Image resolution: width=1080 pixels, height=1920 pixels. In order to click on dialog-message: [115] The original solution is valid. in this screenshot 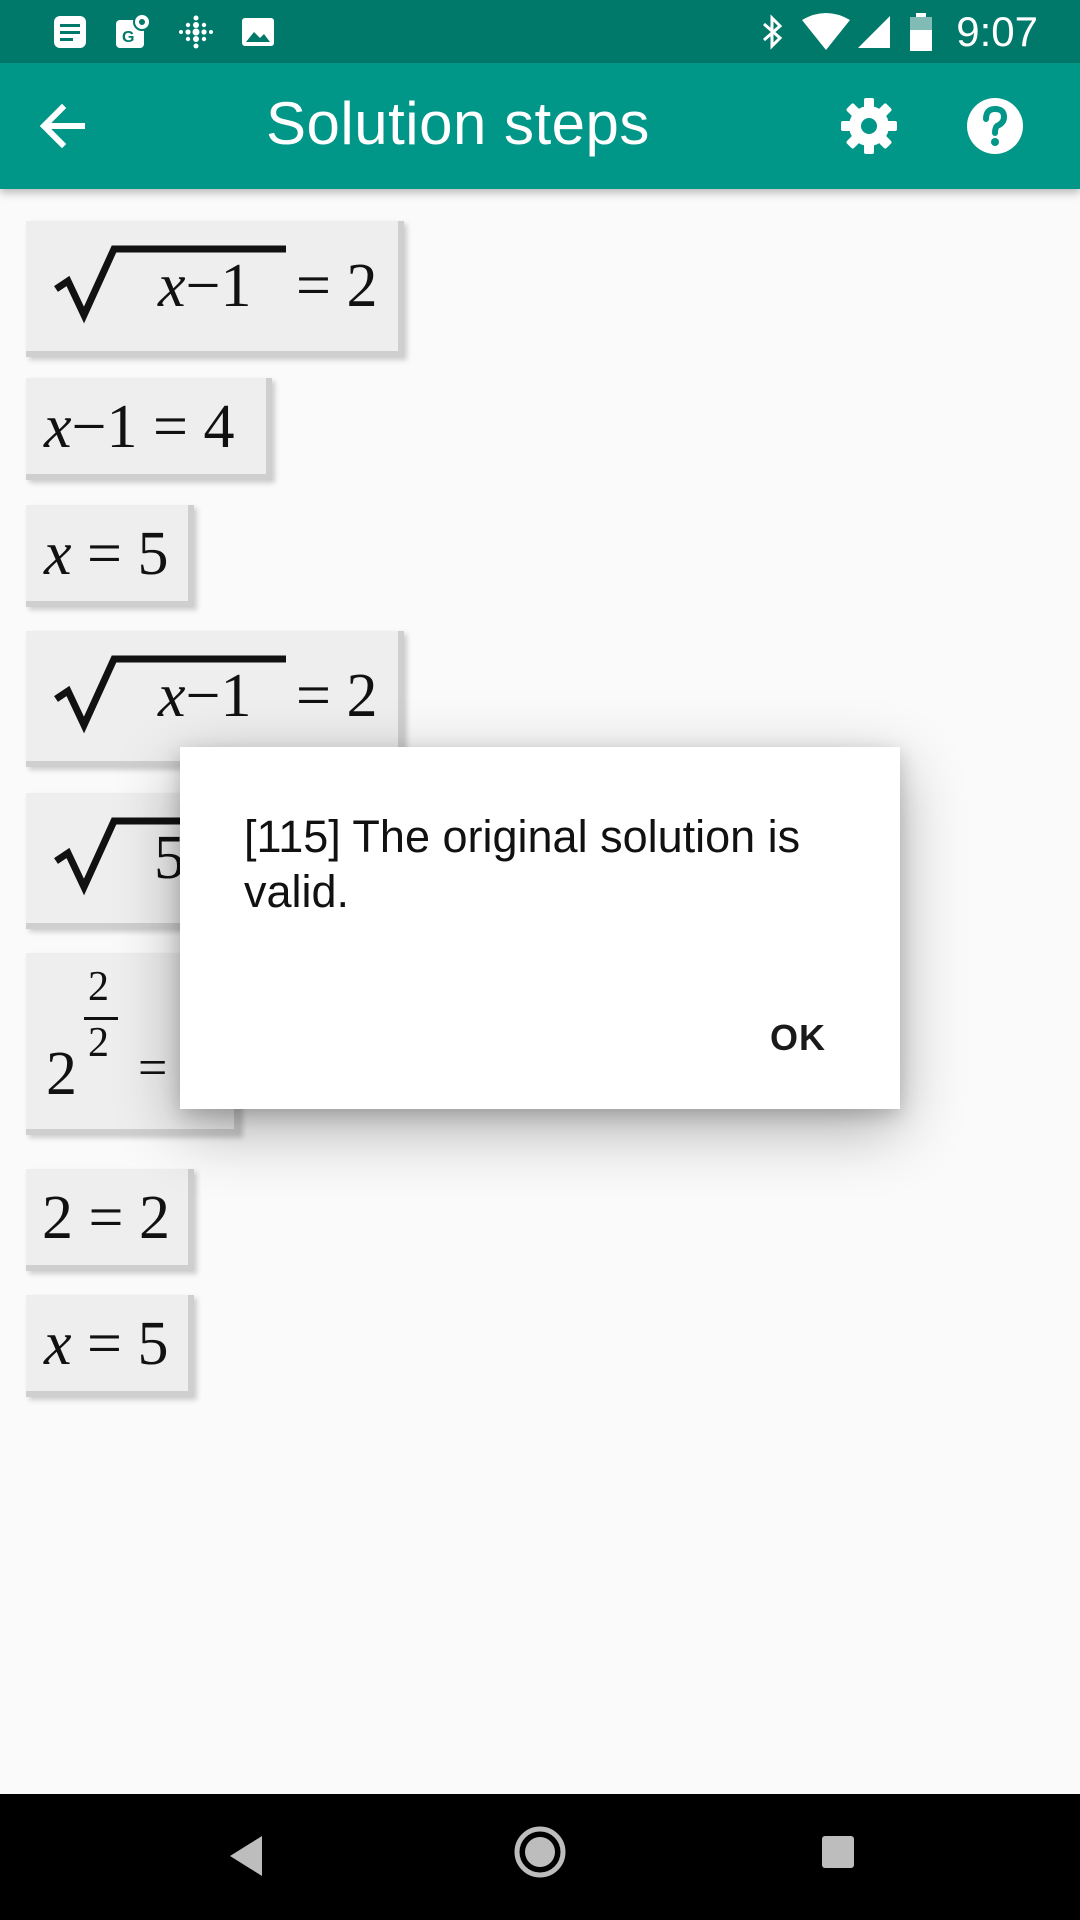, I will do `click(522, 864)`.